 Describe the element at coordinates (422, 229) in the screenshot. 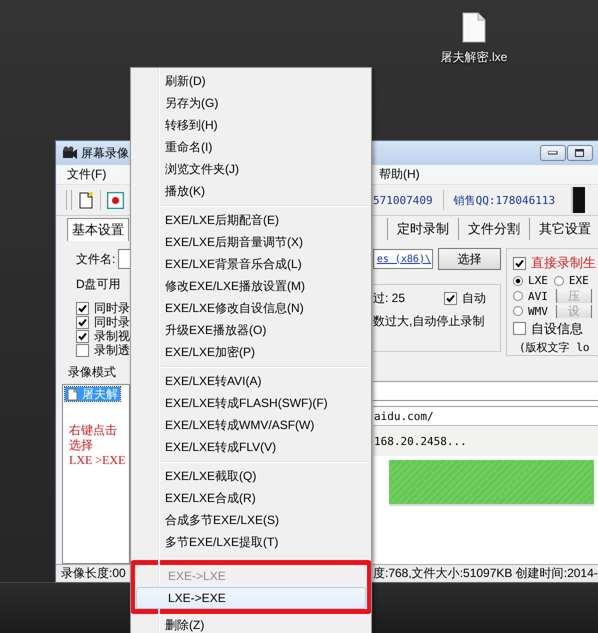

I see `tab: 定时录制` at that location.